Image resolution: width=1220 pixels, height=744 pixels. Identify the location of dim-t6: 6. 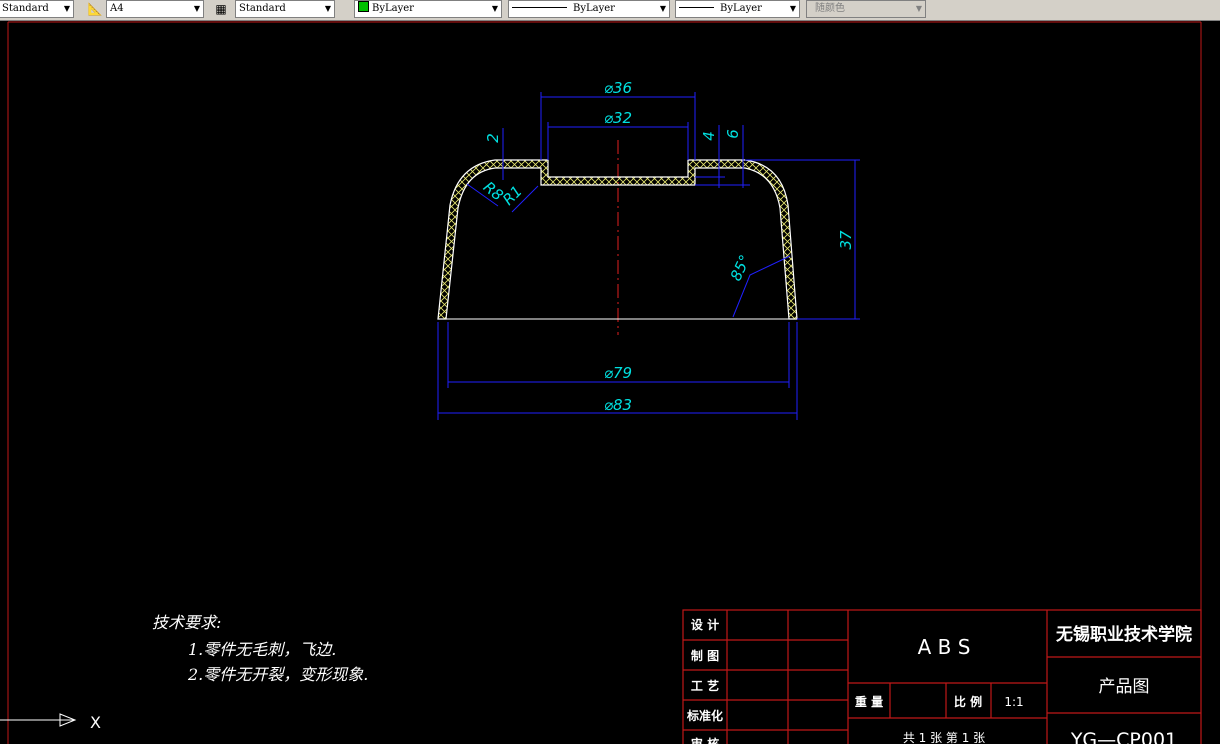
(733, 134).